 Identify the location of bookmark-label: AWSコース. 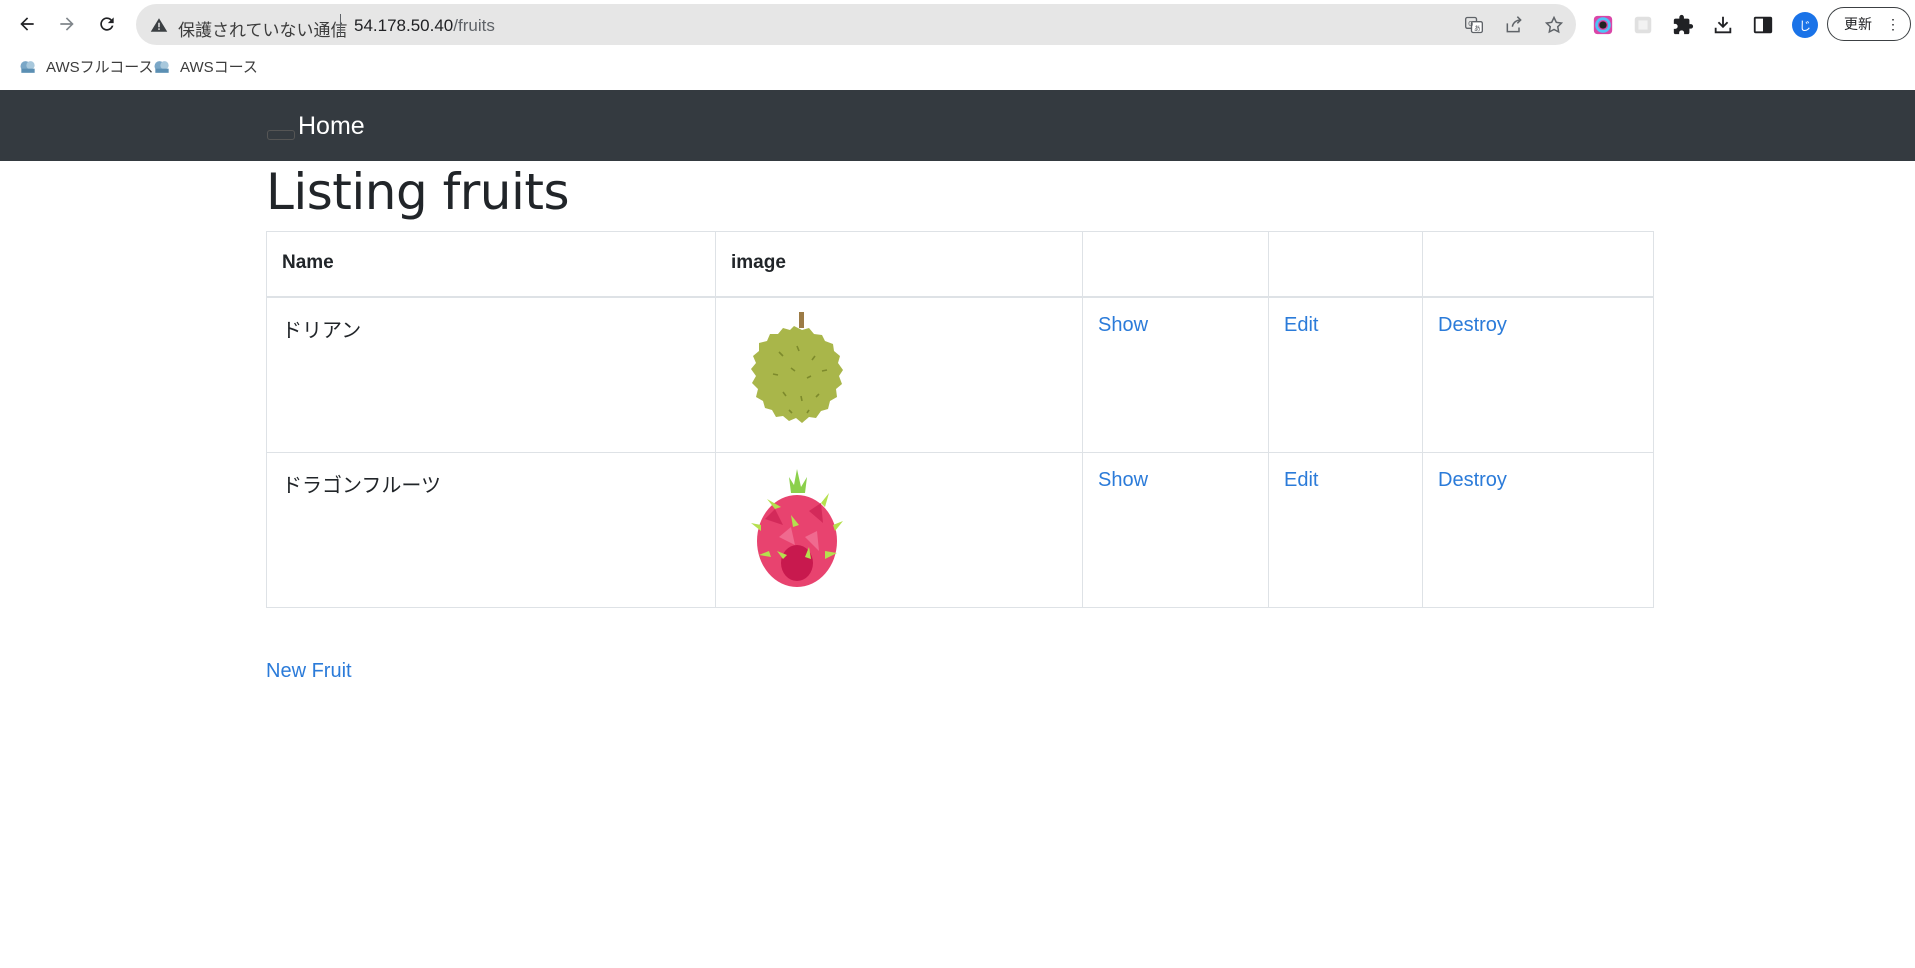
(219, 67).